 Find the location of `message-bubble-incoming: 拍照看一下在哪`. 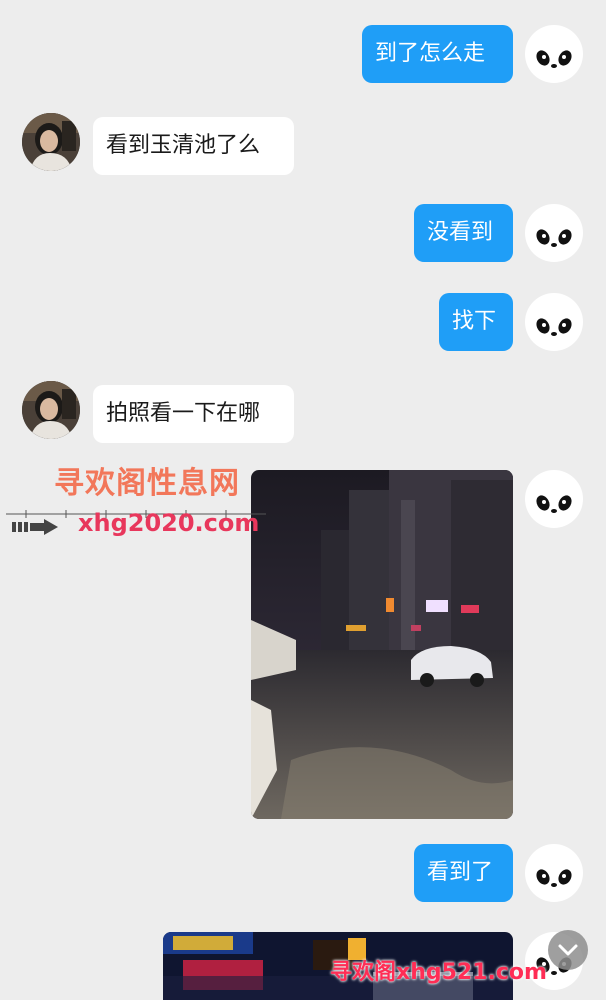

message-bubble-incoming: 拍照看一下在哪 is located at coordinates (193, 414).